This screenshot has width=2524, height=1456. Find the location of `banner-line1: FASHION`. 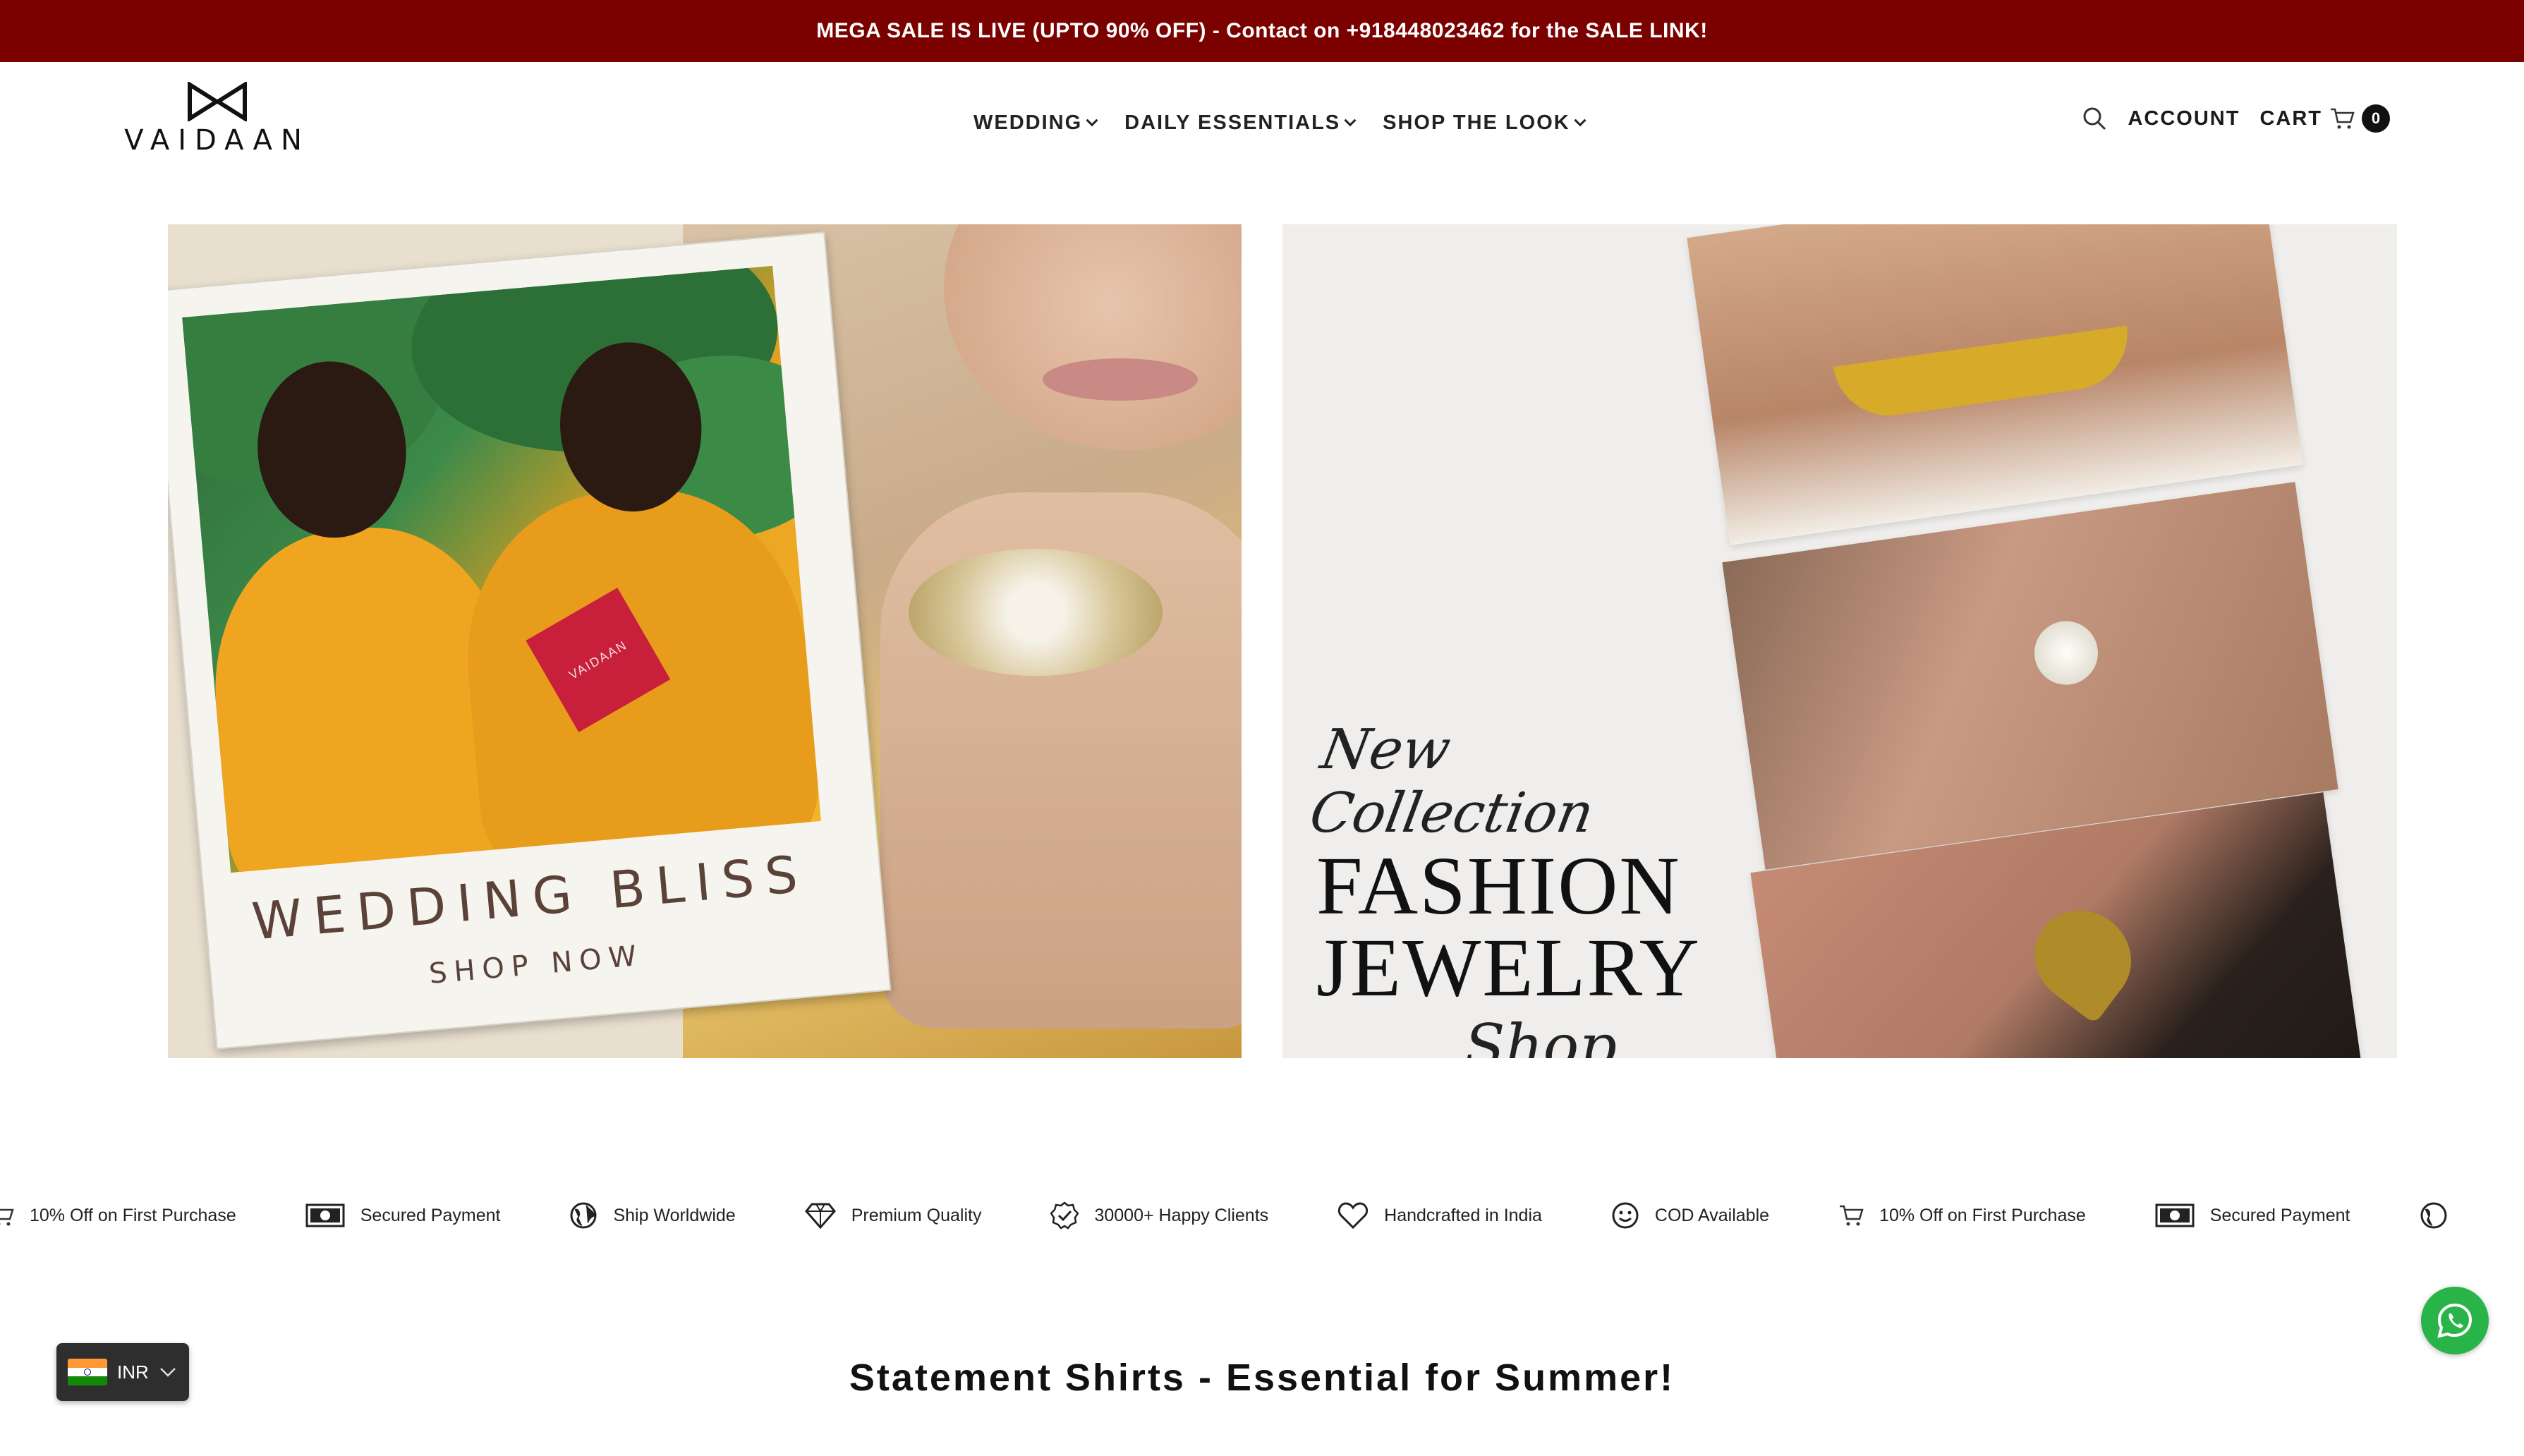

banner-line1: FASHION is located at coordinates (1498, 886).